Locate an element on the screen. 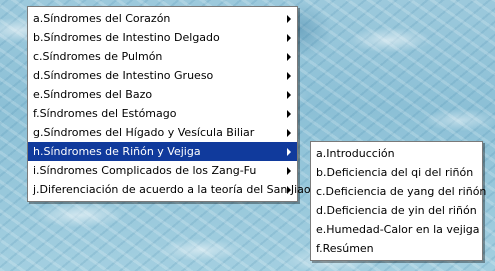 Image resolution: width=495 pixels, height=271 pixels. menu-item-label: h.Síndromes de Riñón y Vejiga is located at coordinates (117, 151).